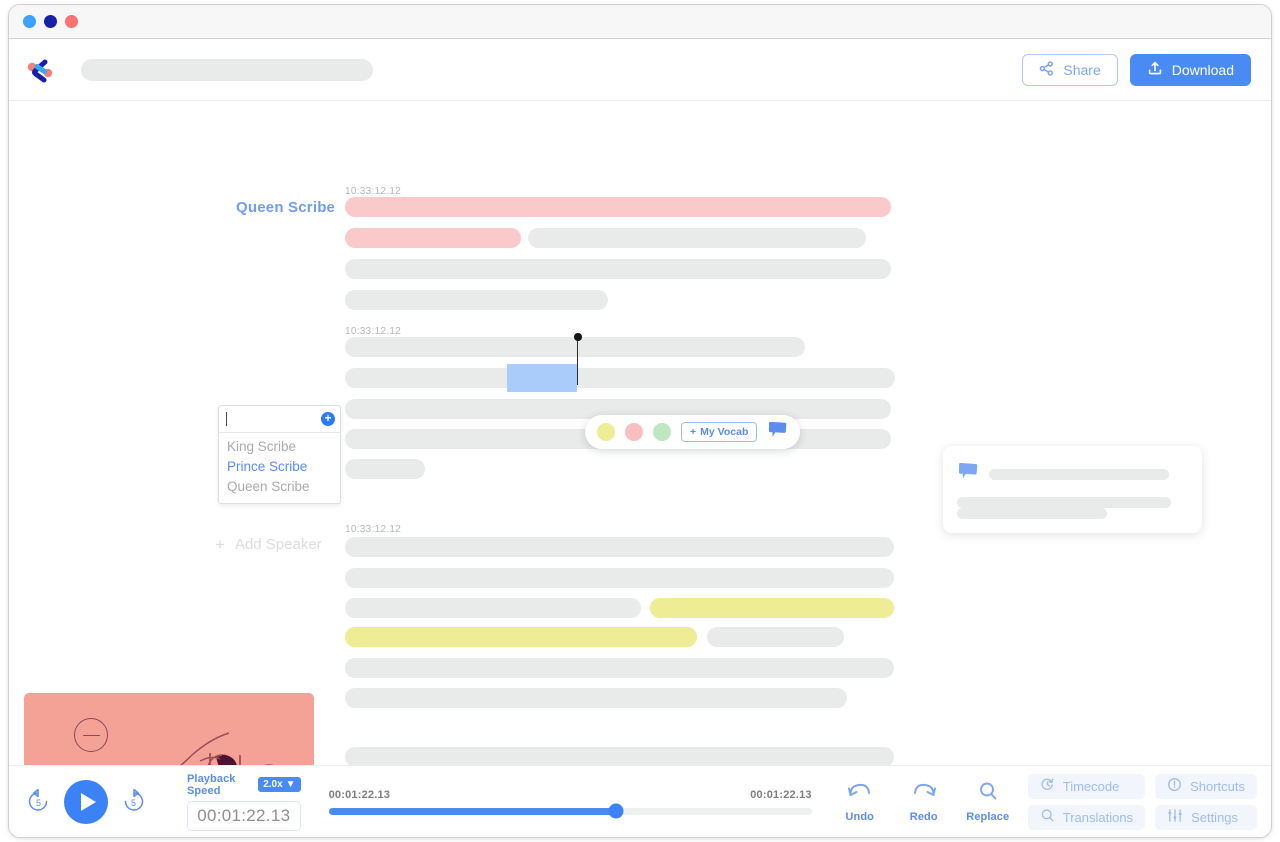 This screenshot has width=1280, height=842. I want to click on redo-button: Redo, so click(924, 802).